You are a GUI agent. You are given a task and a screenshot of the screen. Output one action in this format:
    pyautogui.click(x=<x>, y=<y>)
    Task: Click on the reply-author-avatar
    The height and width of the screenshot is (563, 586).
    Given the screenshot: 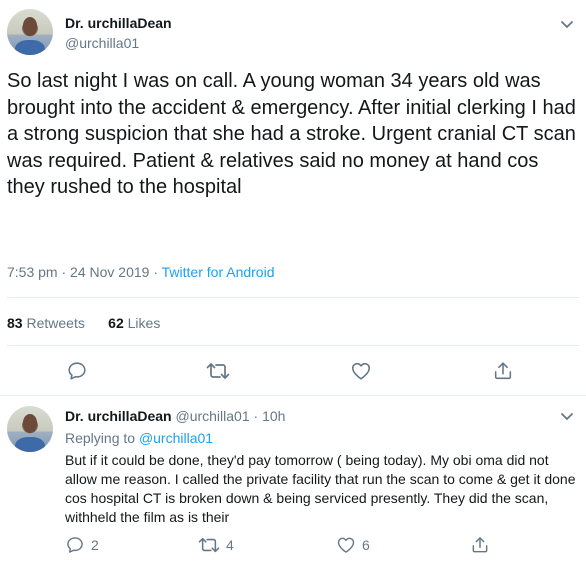 What is the action you would take?
    pyautogui.click(x=30, y=429)
    